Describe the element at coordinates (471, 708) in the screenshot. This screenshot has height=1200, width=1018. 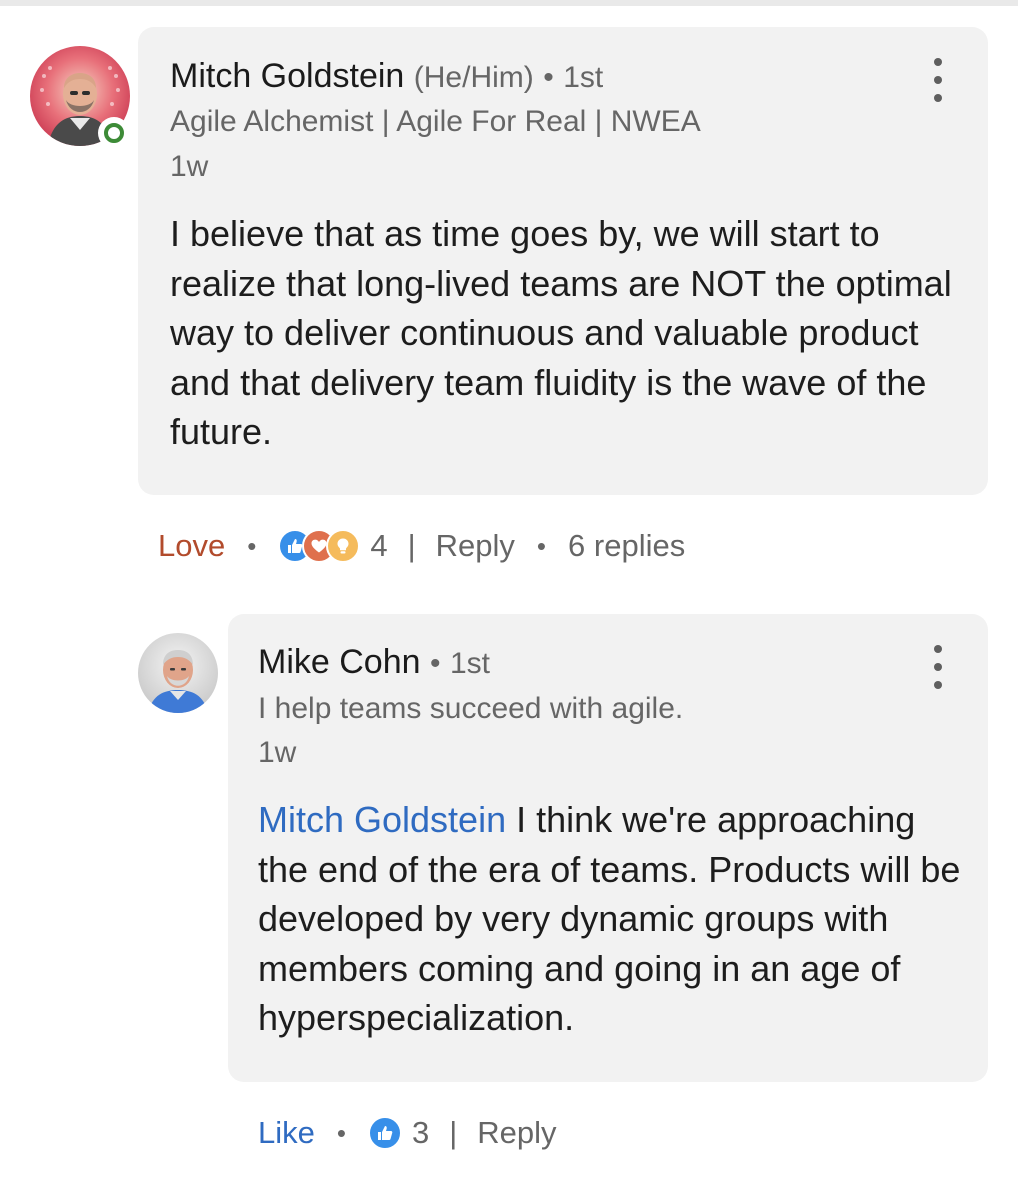
I see `reply-author-headline: I help teams succeed with agile.` at that location.